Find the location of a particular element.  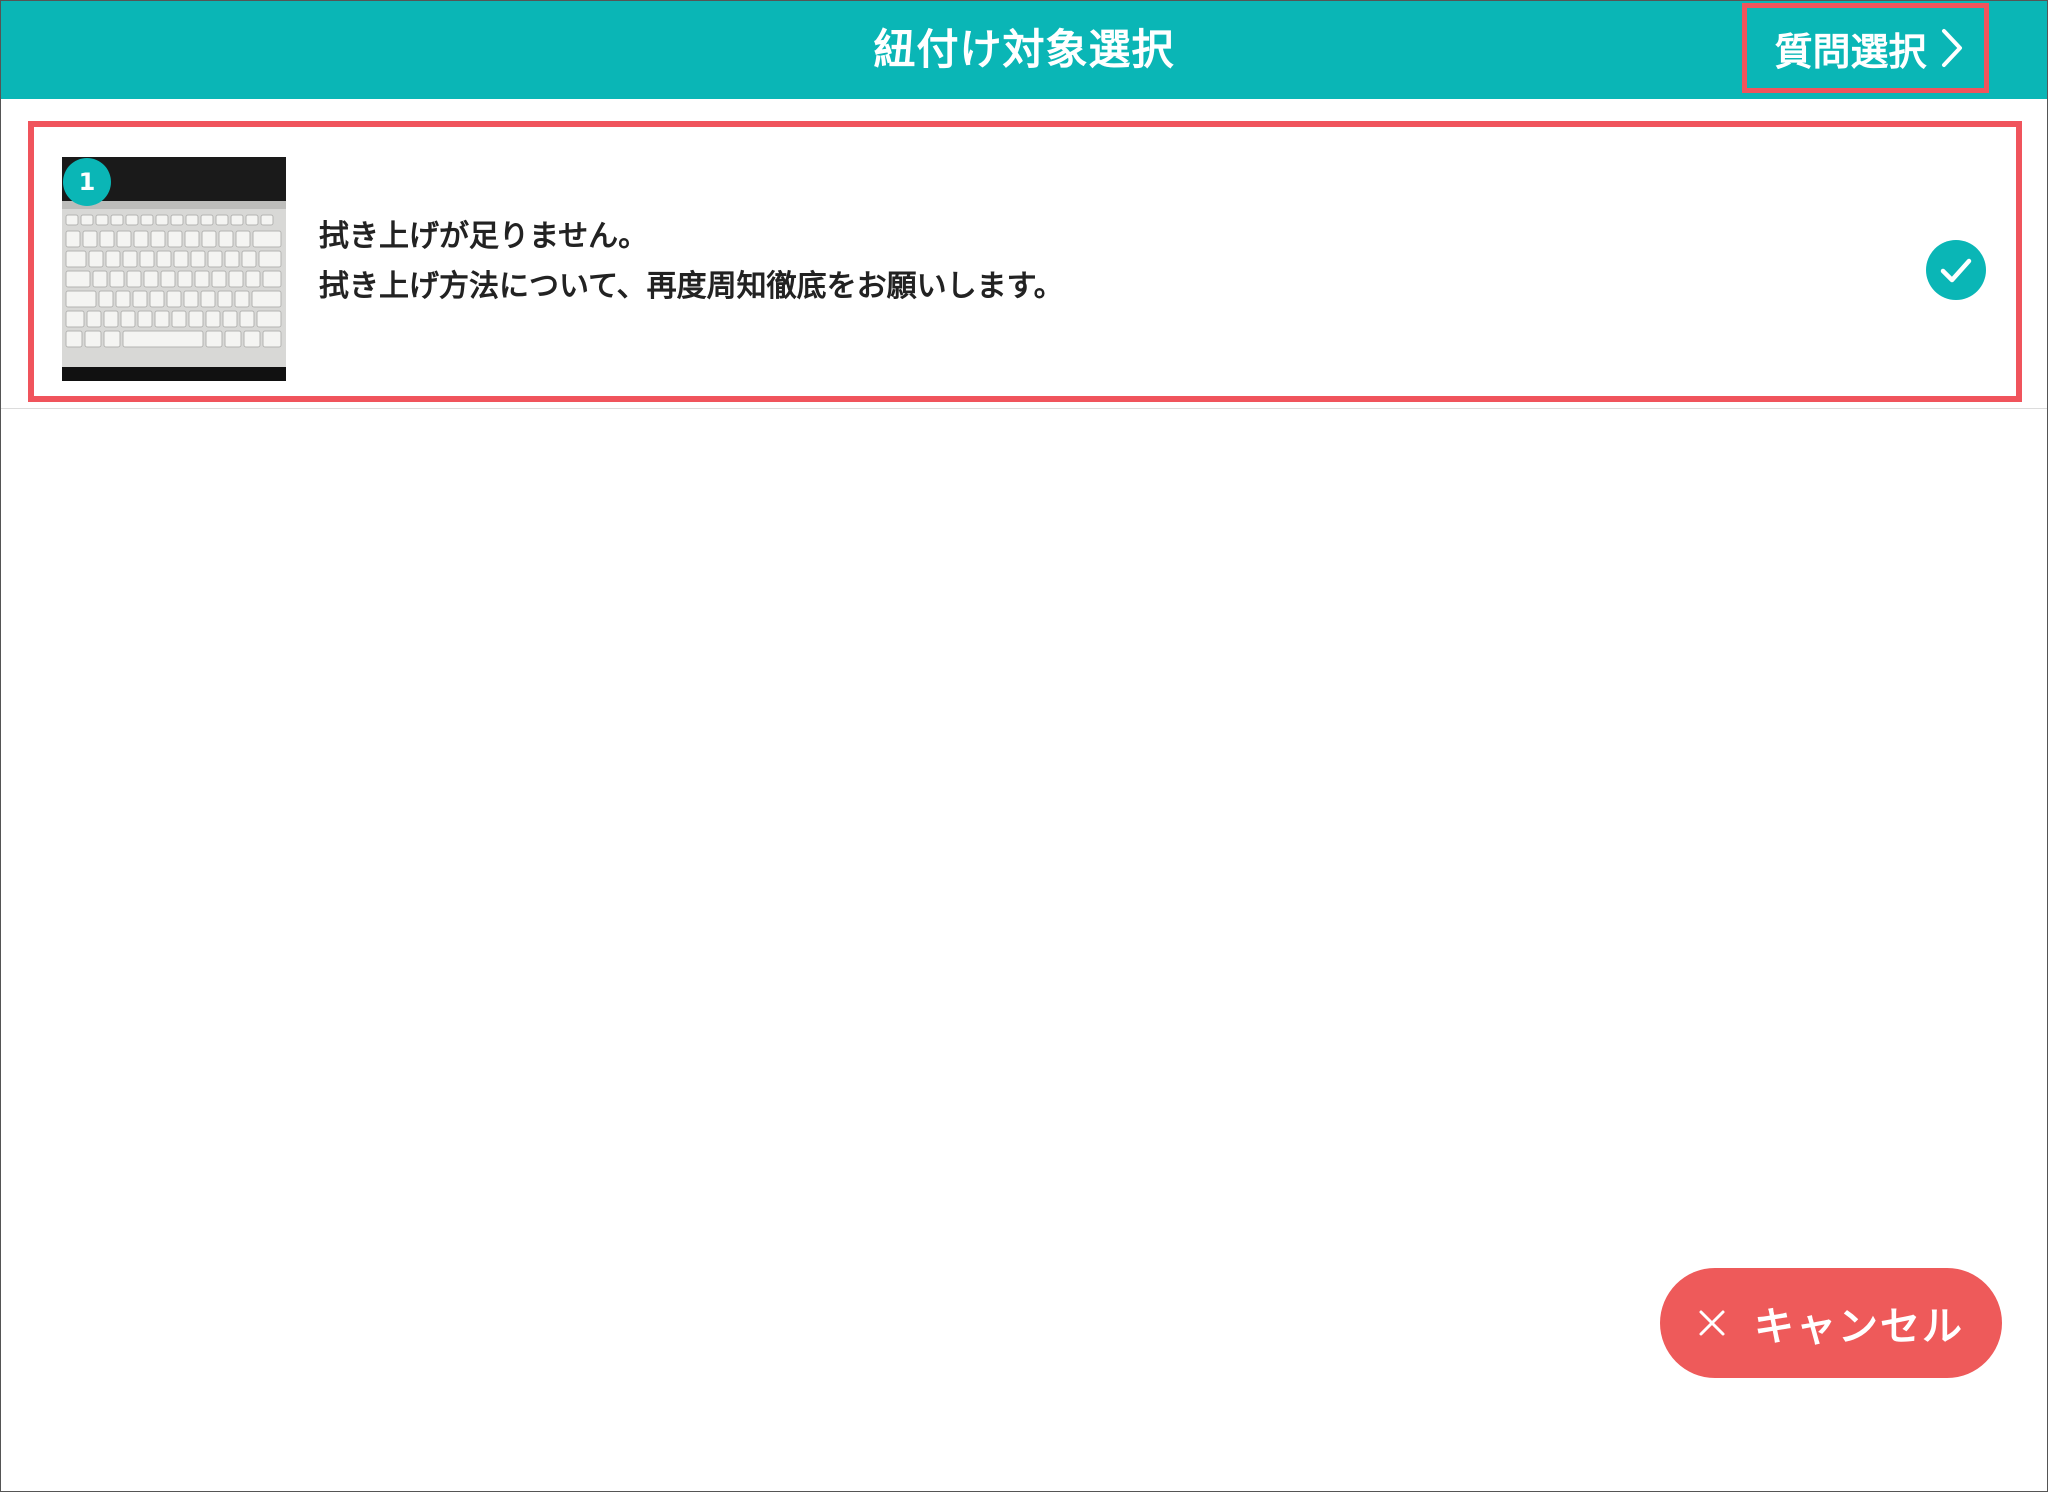

page-title: 紐付け対象選択 is located at coordinates (1024, 49).